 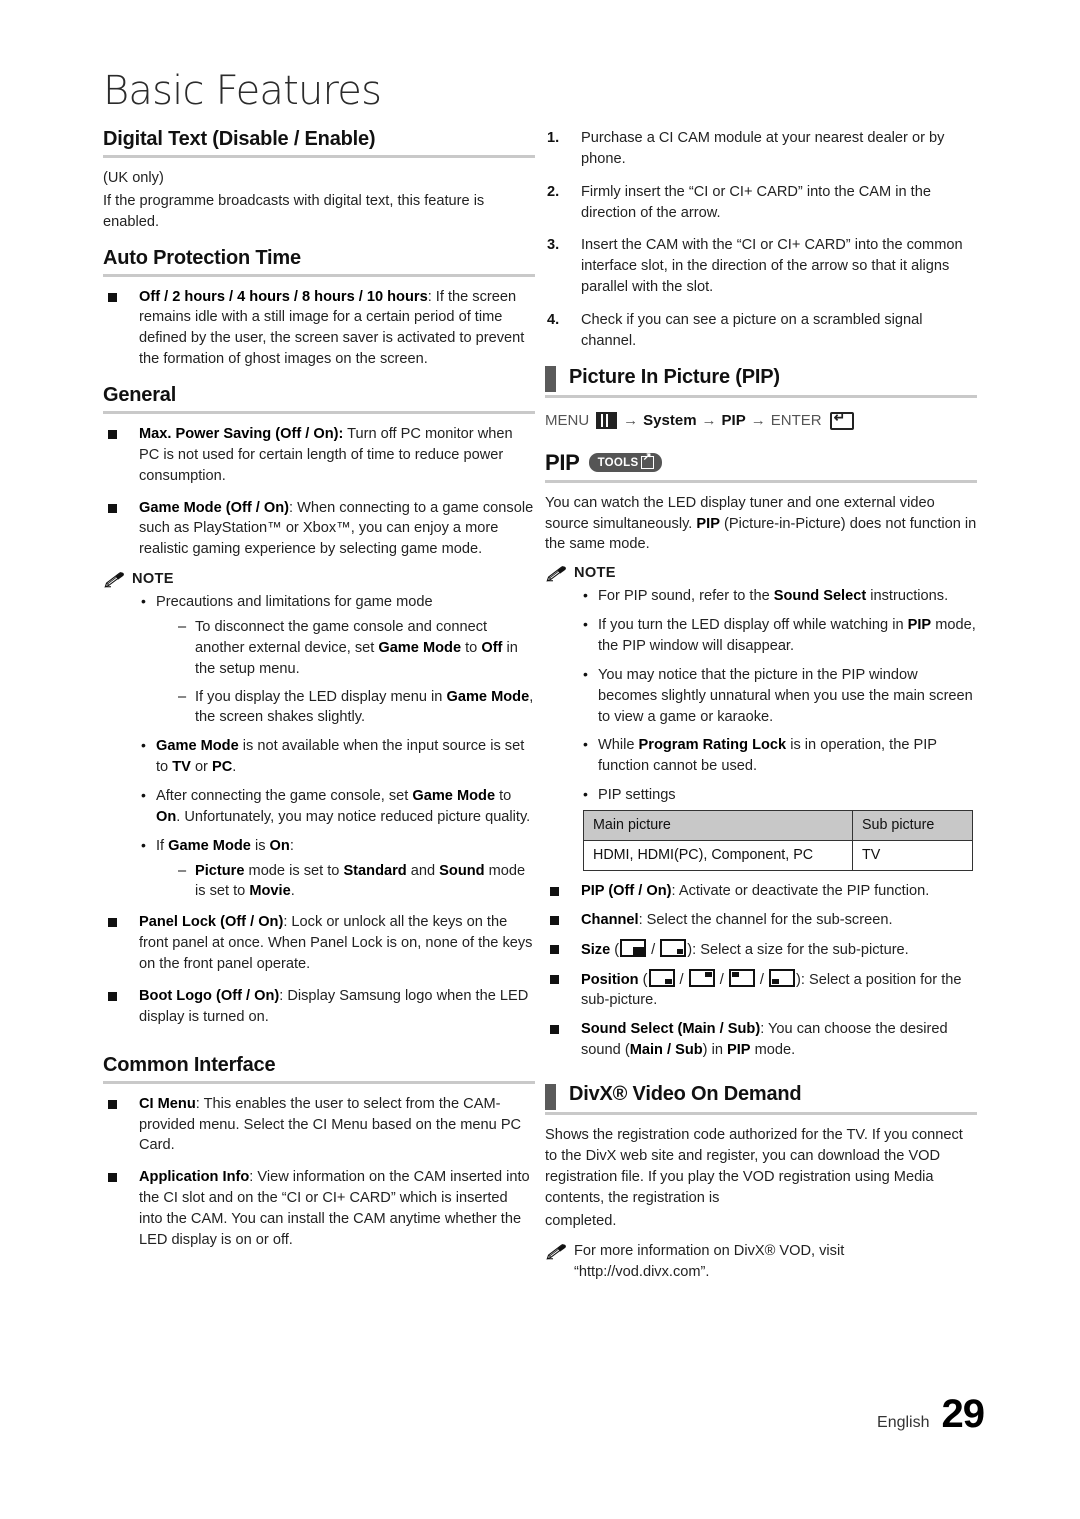 I want to click on pip-position-bottom-right-icon, so click(x=661, y=977).